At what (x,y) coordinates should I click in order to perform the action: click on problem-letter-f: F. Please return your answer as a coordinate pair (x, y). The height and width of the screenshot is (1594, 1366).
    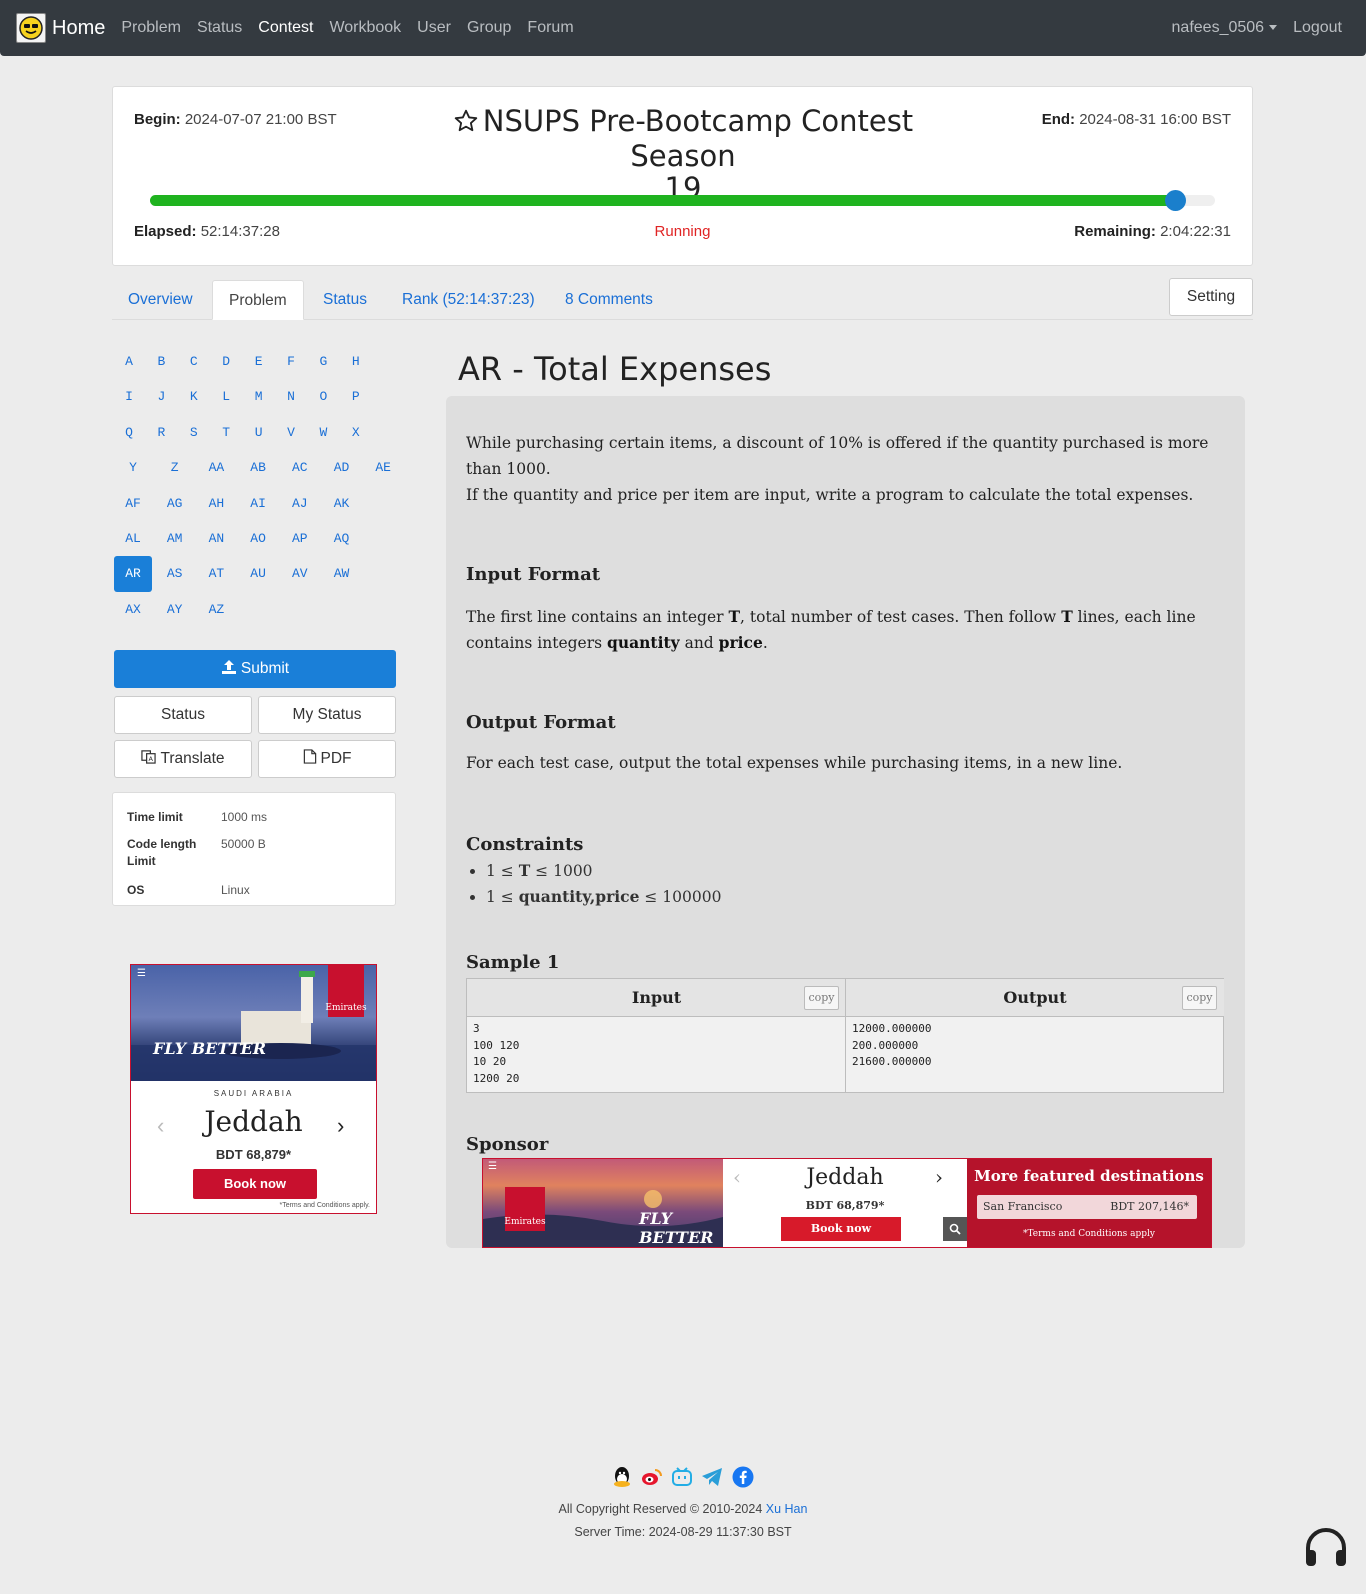
    Looking at the image, I should click on (291, 362).